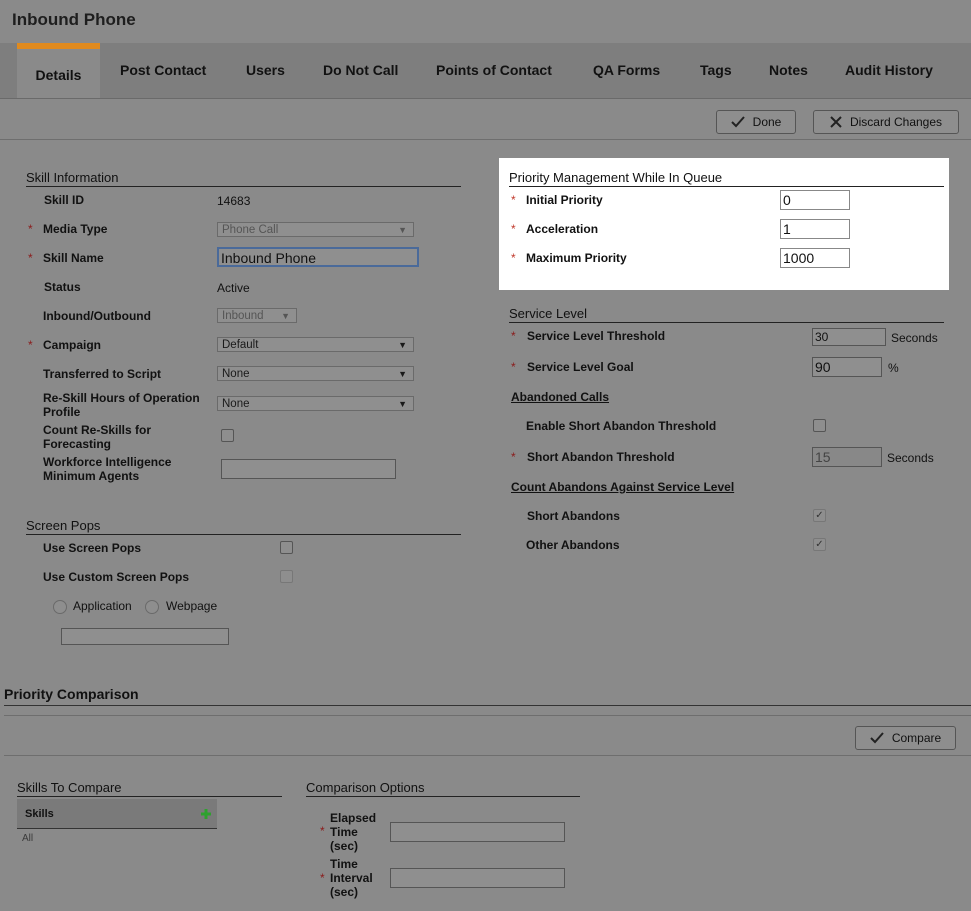 The width and height of the screenshot is (971, 911). Describe the element at coordinates (886, 122) in the screenshot. I see `discard-changes-button: Discard Changes` at that location.